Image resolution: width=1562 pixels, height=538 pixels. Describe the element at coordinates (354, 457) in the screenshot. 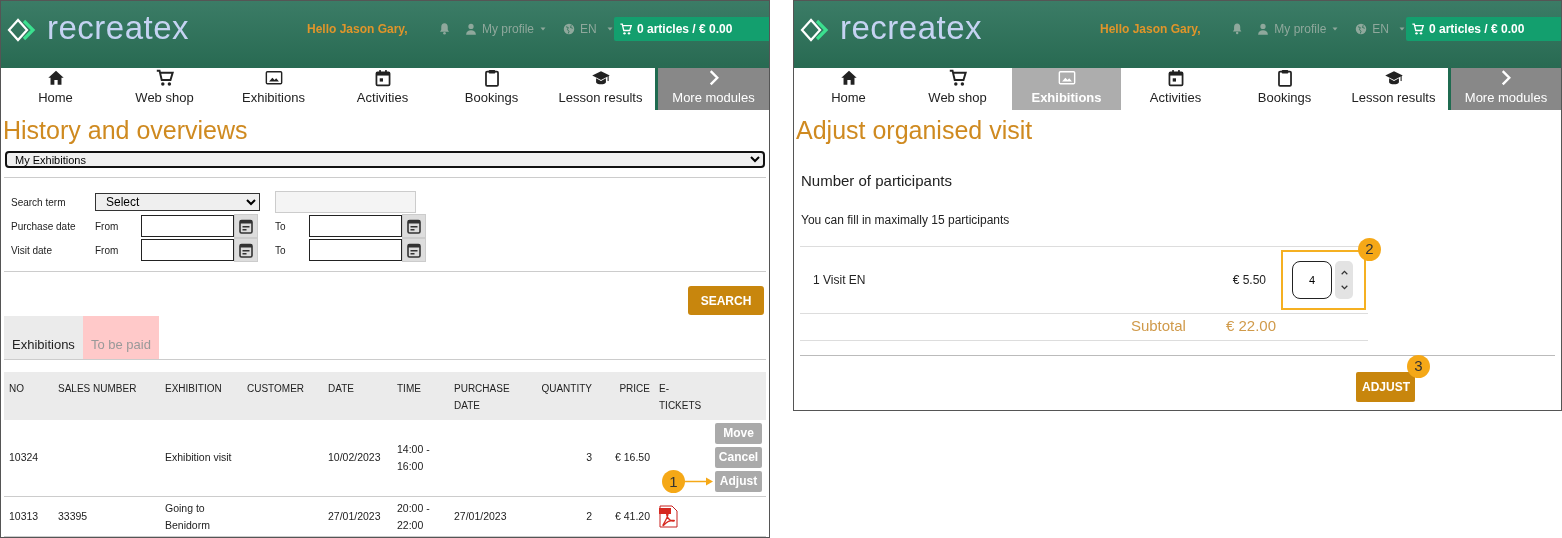

I see `table-cell: 10/02/2023` at that location.